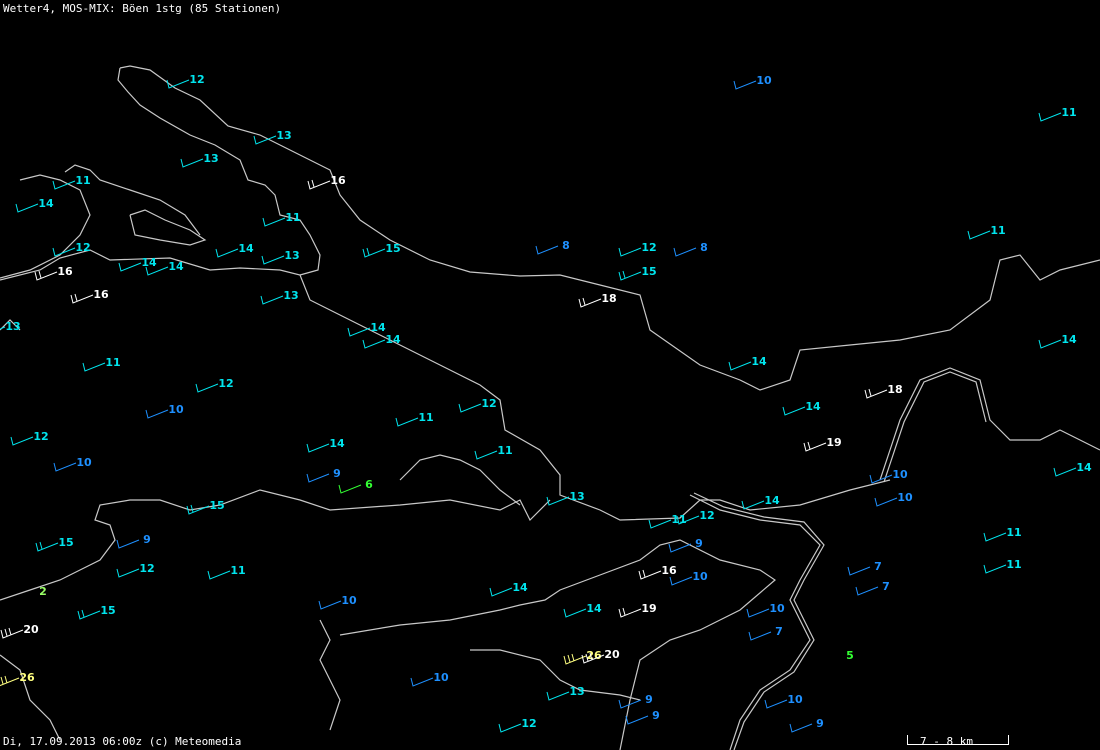 This screenshot has height=750, width=1100. I want to click on station: 12, so click(135, 570).